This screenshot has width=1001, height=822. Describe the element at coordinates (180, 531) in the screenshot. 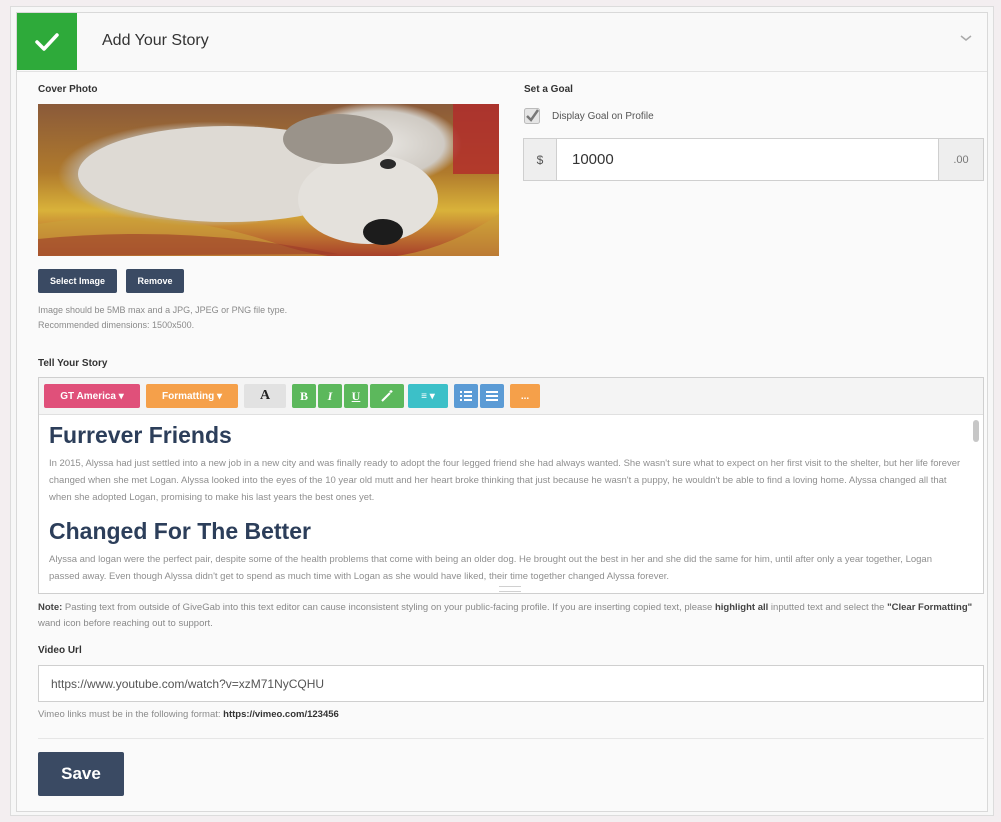

I see `story-heading-2: Changed For The Better` at that location.